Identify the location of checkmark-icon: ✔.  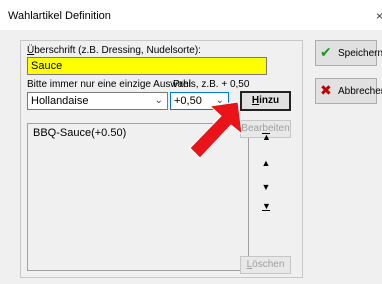
(326, 52).